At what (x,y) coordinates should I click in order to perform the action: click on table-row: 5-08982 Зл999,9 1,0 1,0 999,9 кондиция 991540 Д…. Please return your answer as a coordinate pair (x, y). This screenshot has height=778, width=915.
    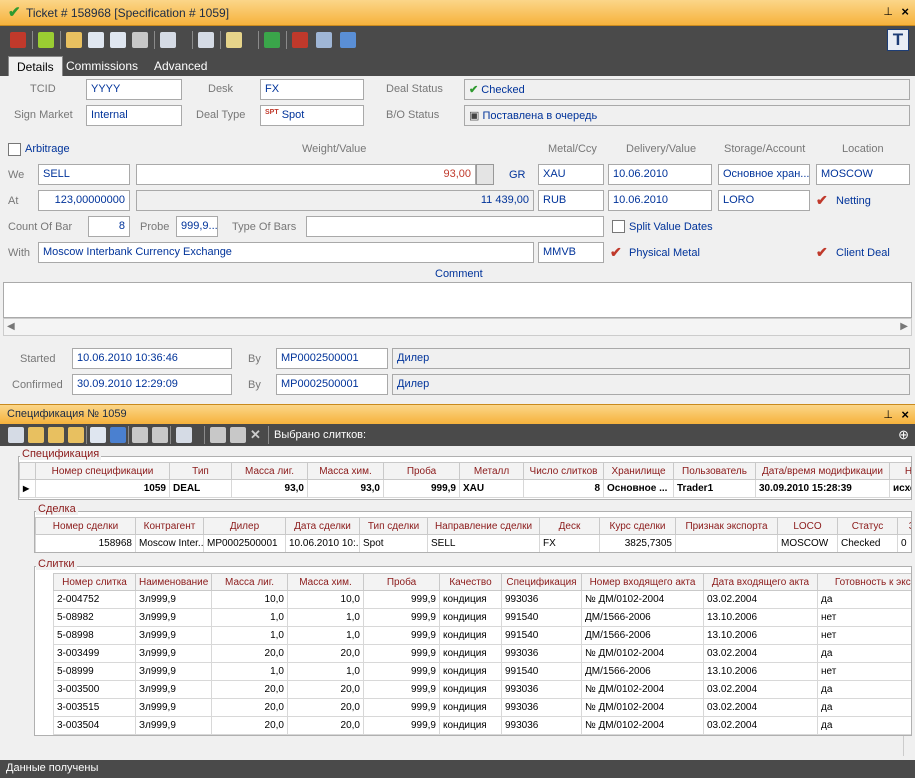
    Looking at the image, I should click on (482, 617).